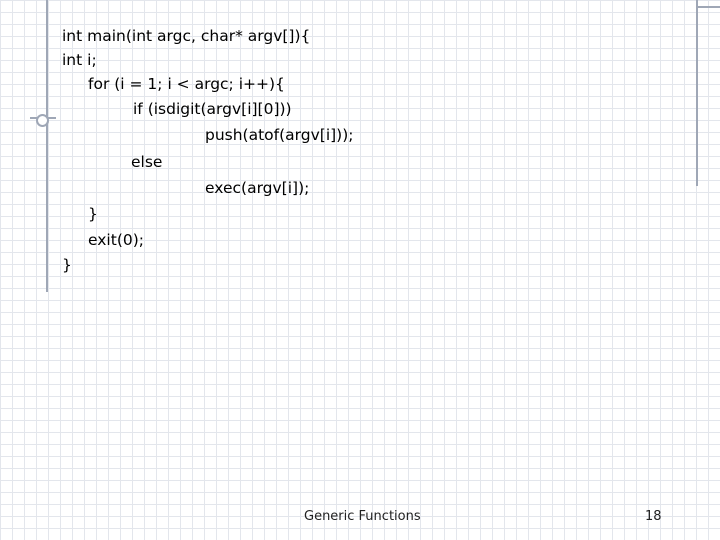 The image size is (720, 540). Describe the element at coordinates (279, 135) in the screenshot. I see `code-line: push(atof(argv[i]));` at that location.